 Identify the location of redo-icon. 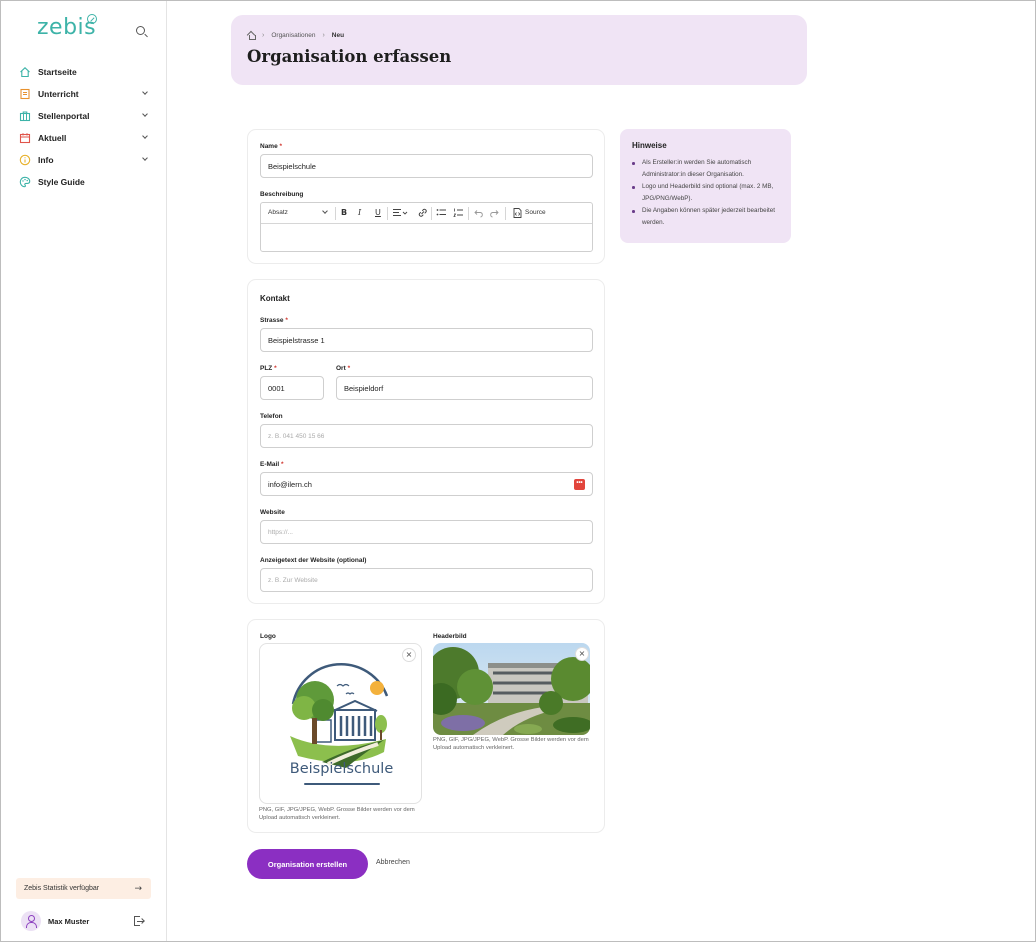
(494, 214).